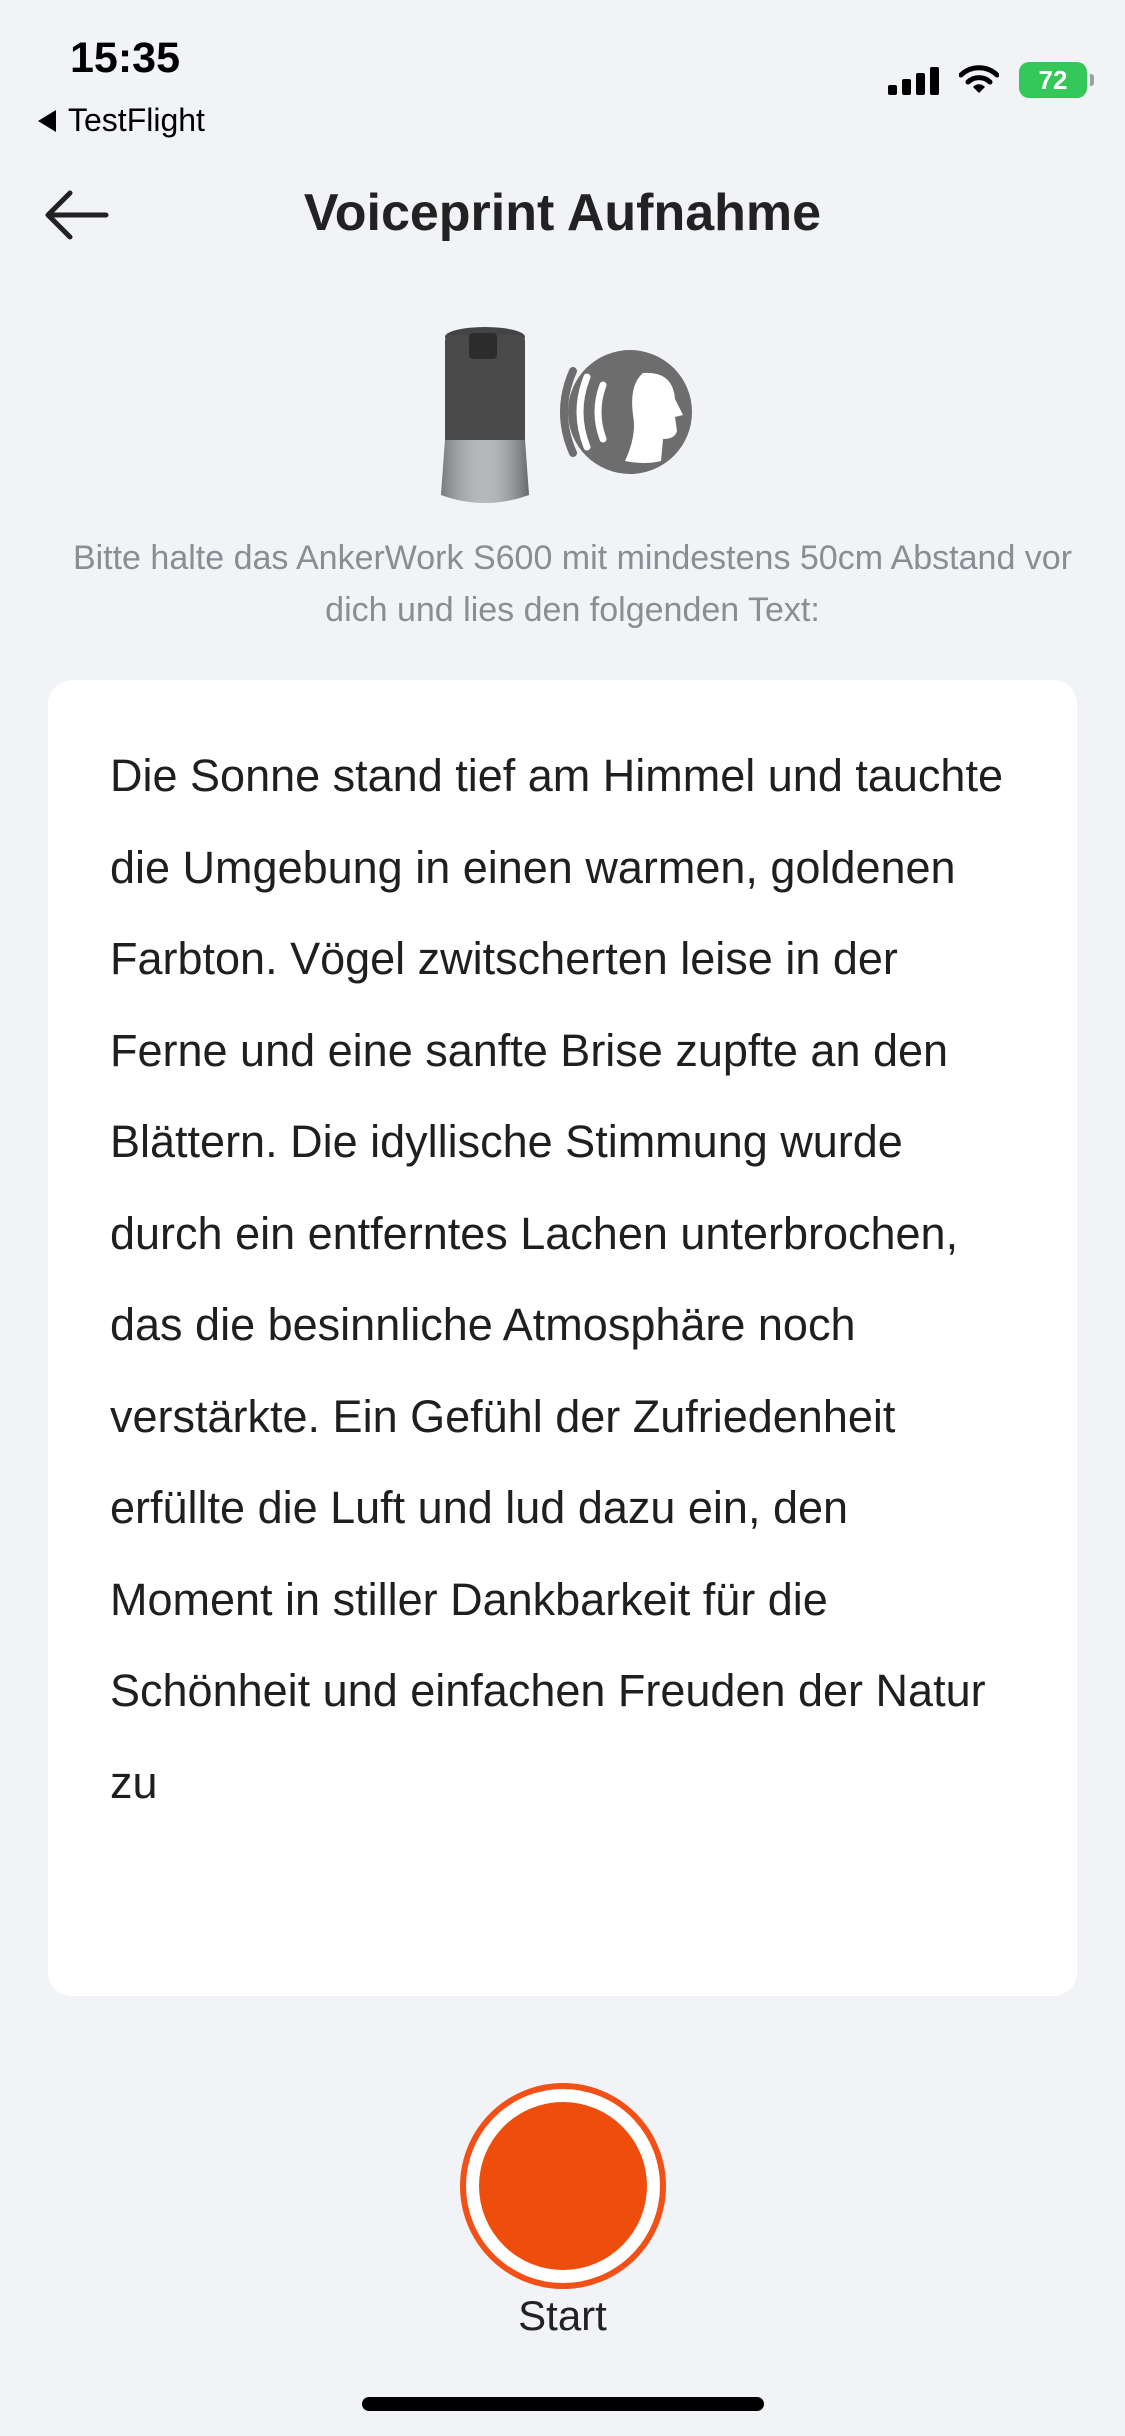  Describe the element at coordinates (913, 80) in the screenshot. I see `signal-icon` at that location.